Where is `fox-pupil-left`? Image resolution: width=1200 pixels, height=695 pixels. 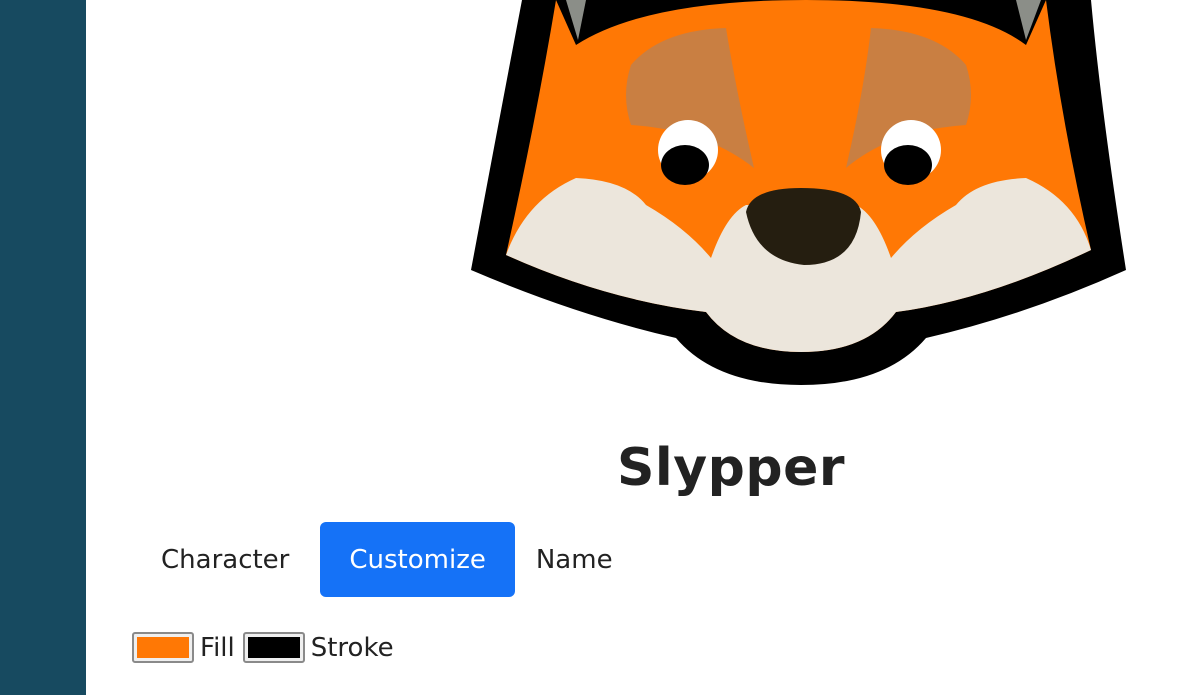 fox-pupil-left is located at coordinates (685, 165).